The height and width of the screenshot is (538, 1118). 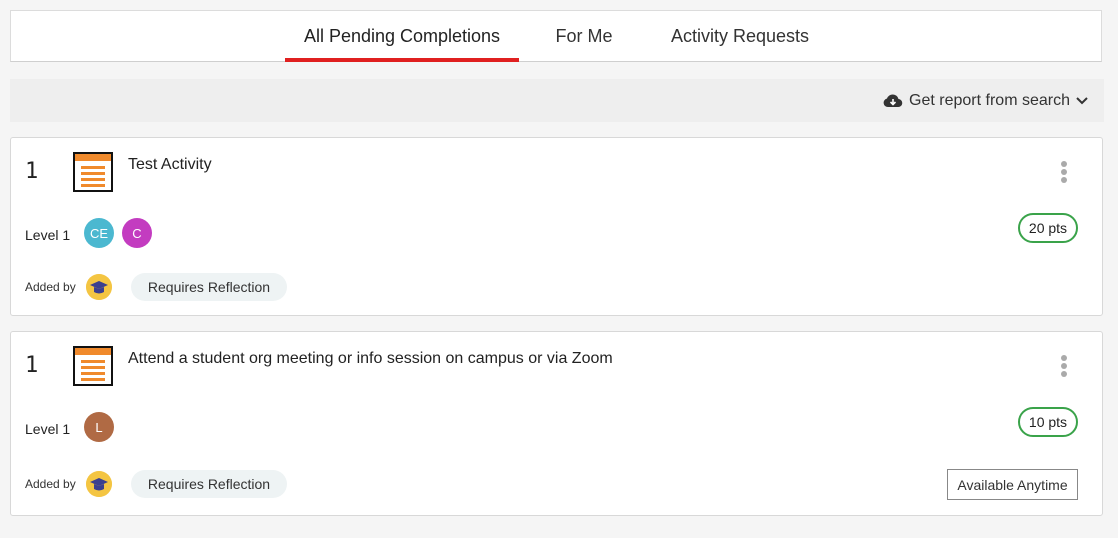 I want to click on tab-activity-requests: Activity Requests, so click(x=740, y=36).